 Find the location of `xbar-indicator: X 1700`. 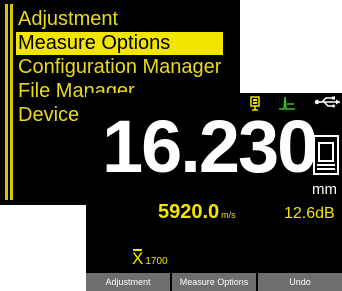

xbar-indicator: X 1700 is located at coordinates (150, 259).